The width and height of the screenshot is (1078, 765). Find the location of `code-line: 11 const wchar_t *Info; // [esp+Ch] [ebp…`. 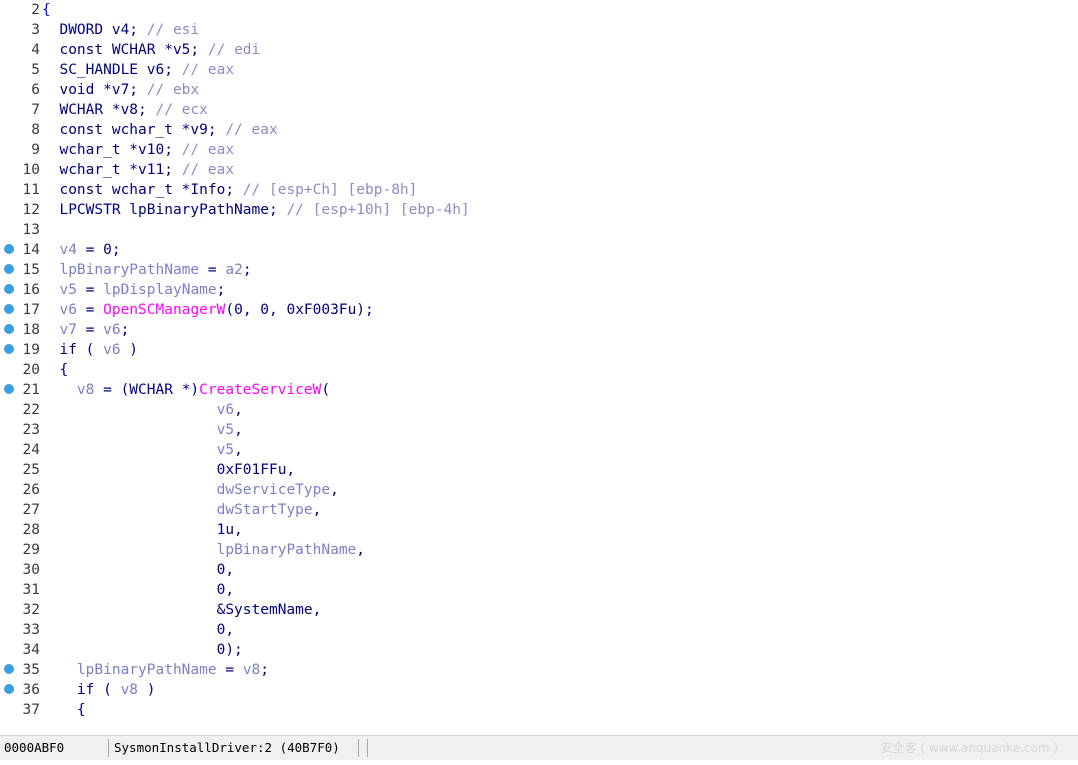

code-line: 11 const wchar_t *Info; // [esp+Ch] [ebp… is located at coordinates (539, 190).